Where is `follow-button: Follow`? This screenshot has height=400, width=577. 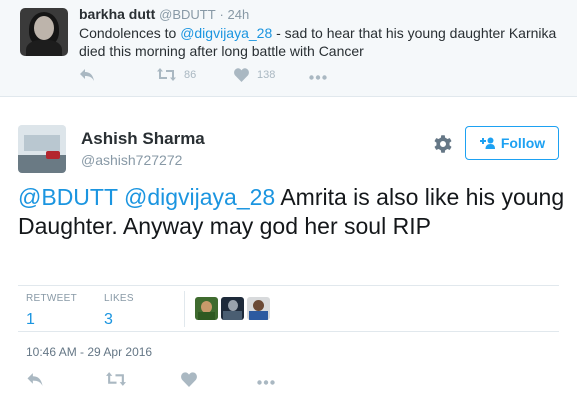
follow-button: Follow is located at coordinates (512, 143).